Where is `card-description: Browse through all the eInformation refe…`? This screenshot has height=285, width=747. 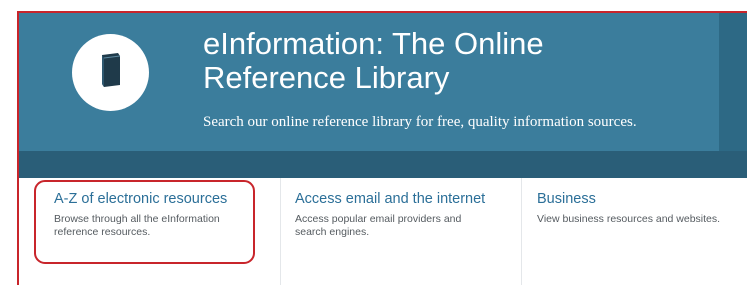 card-description: Browse through all the eInformation refe… is located at coordinates (137, 225).